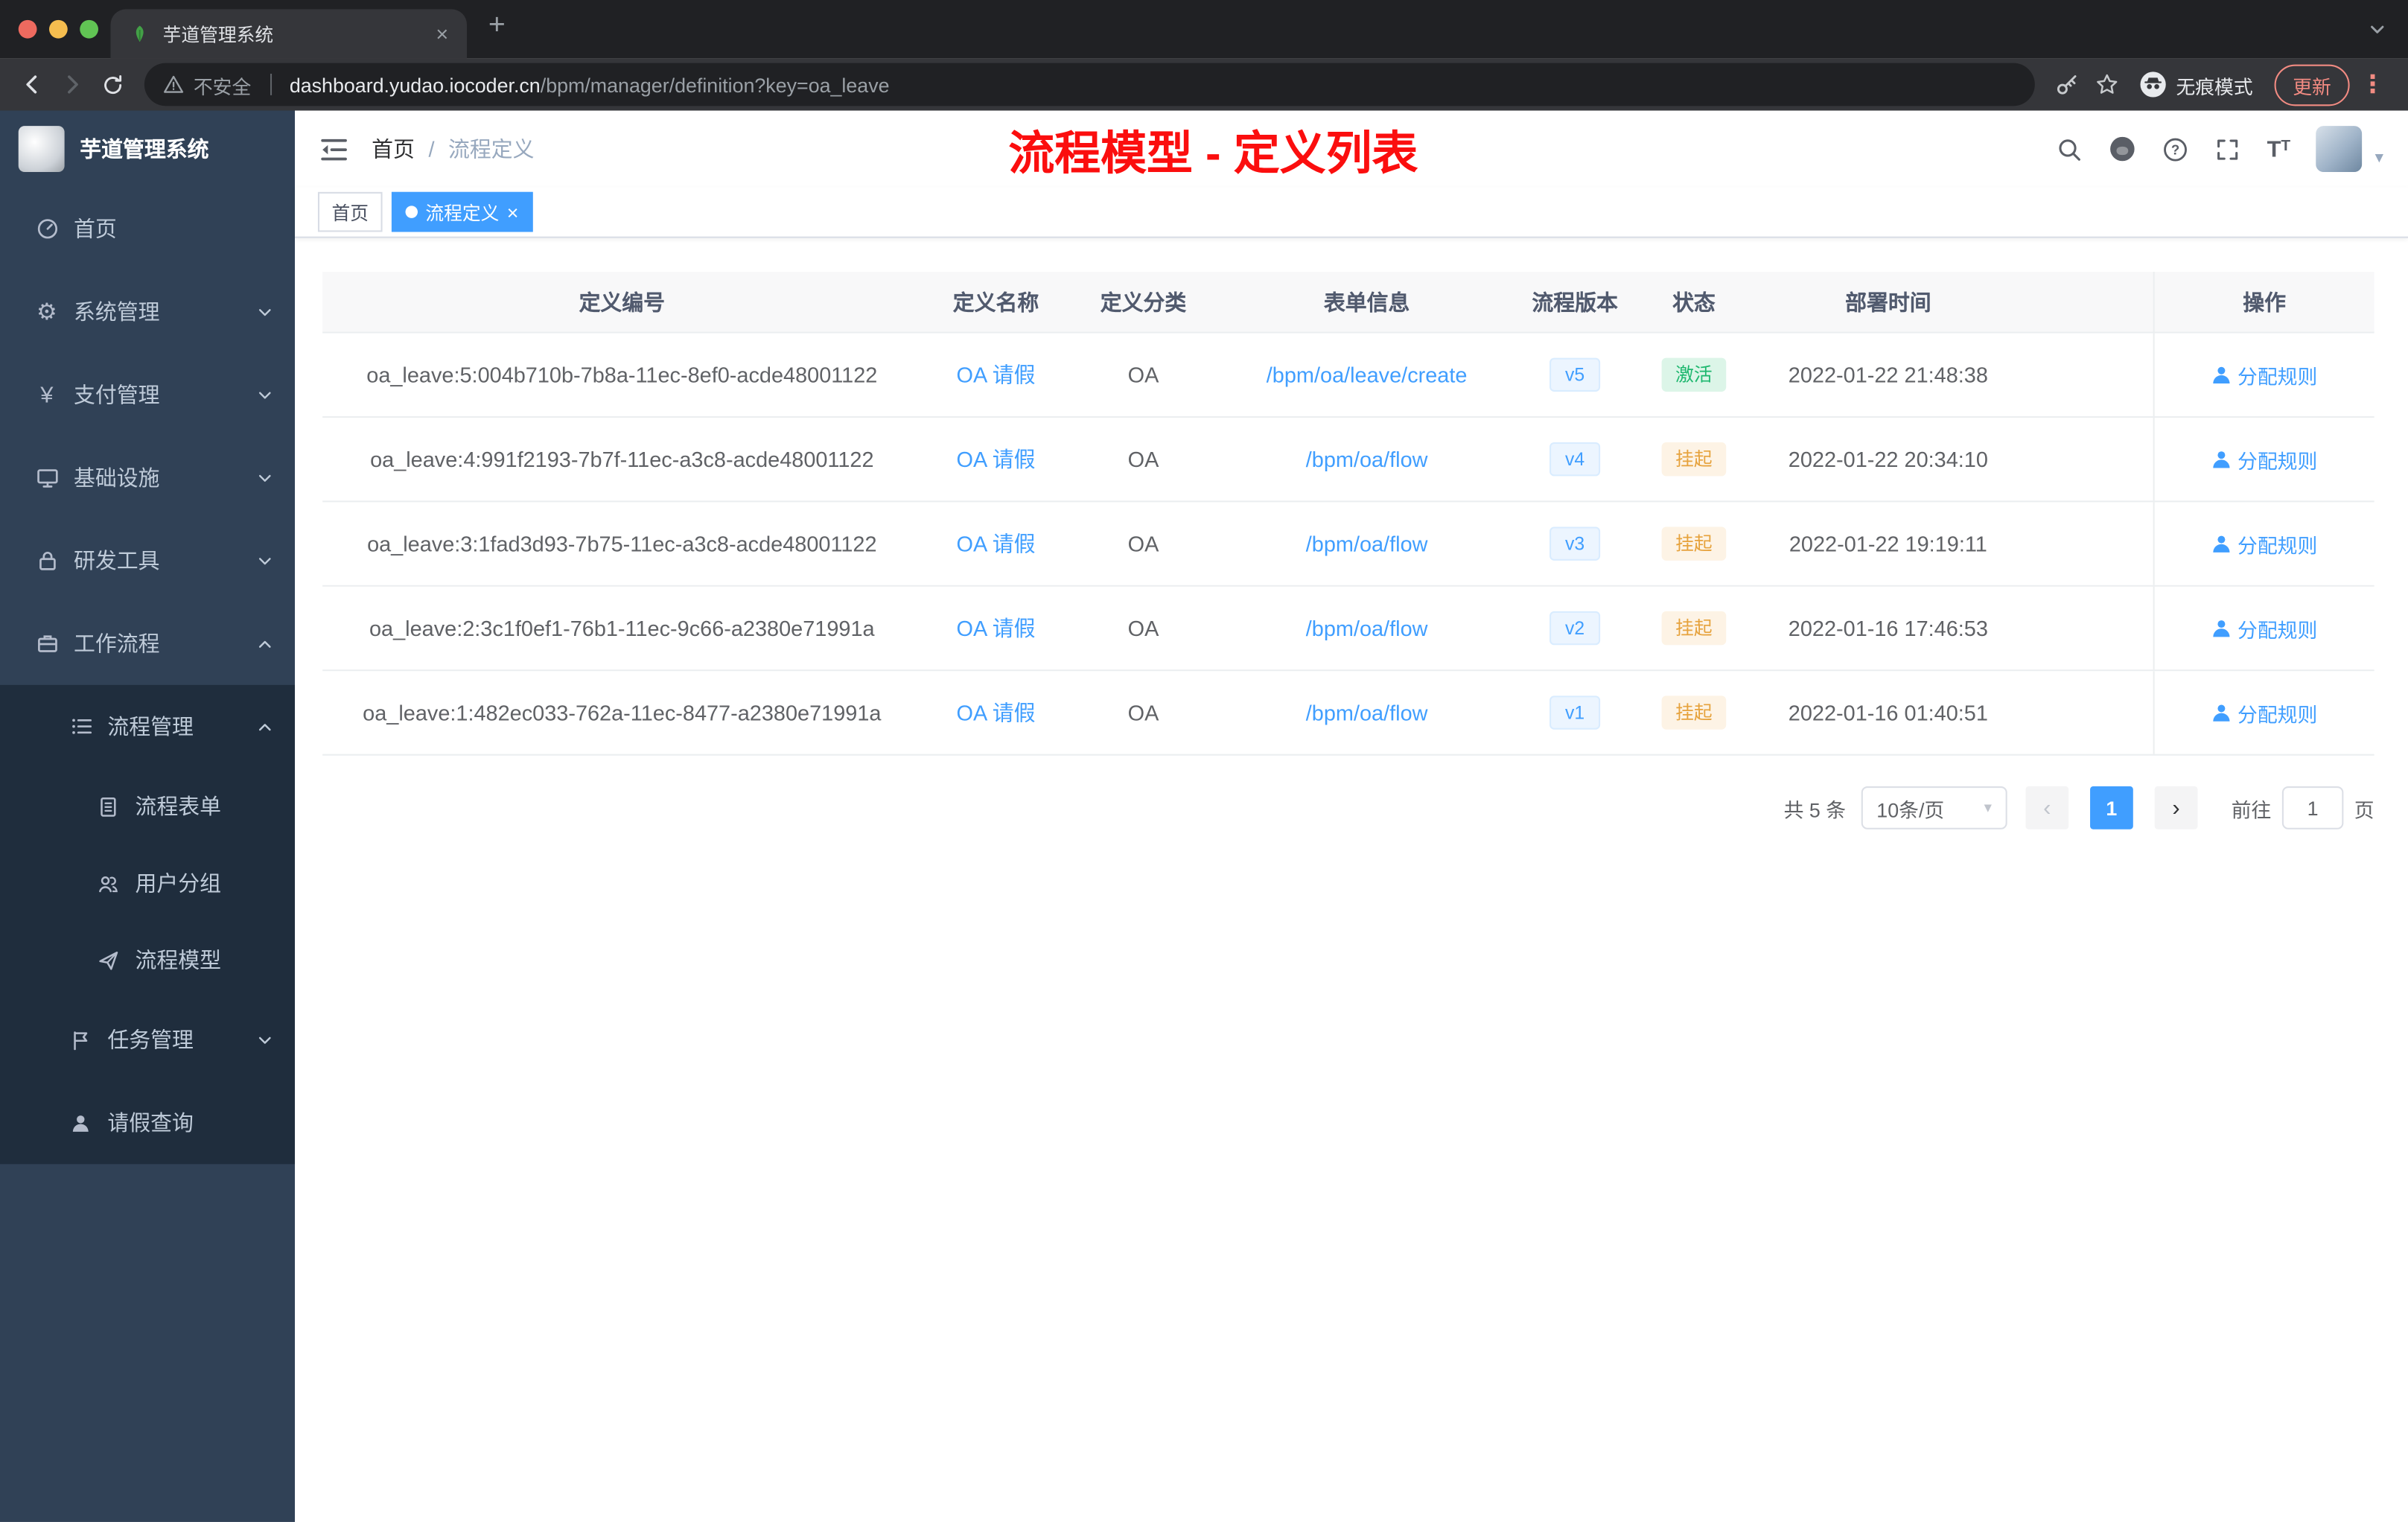 The height and width of the screenshot is (1522, 2408). I want to click on tab-close-icon: ×, so click(442, 34).